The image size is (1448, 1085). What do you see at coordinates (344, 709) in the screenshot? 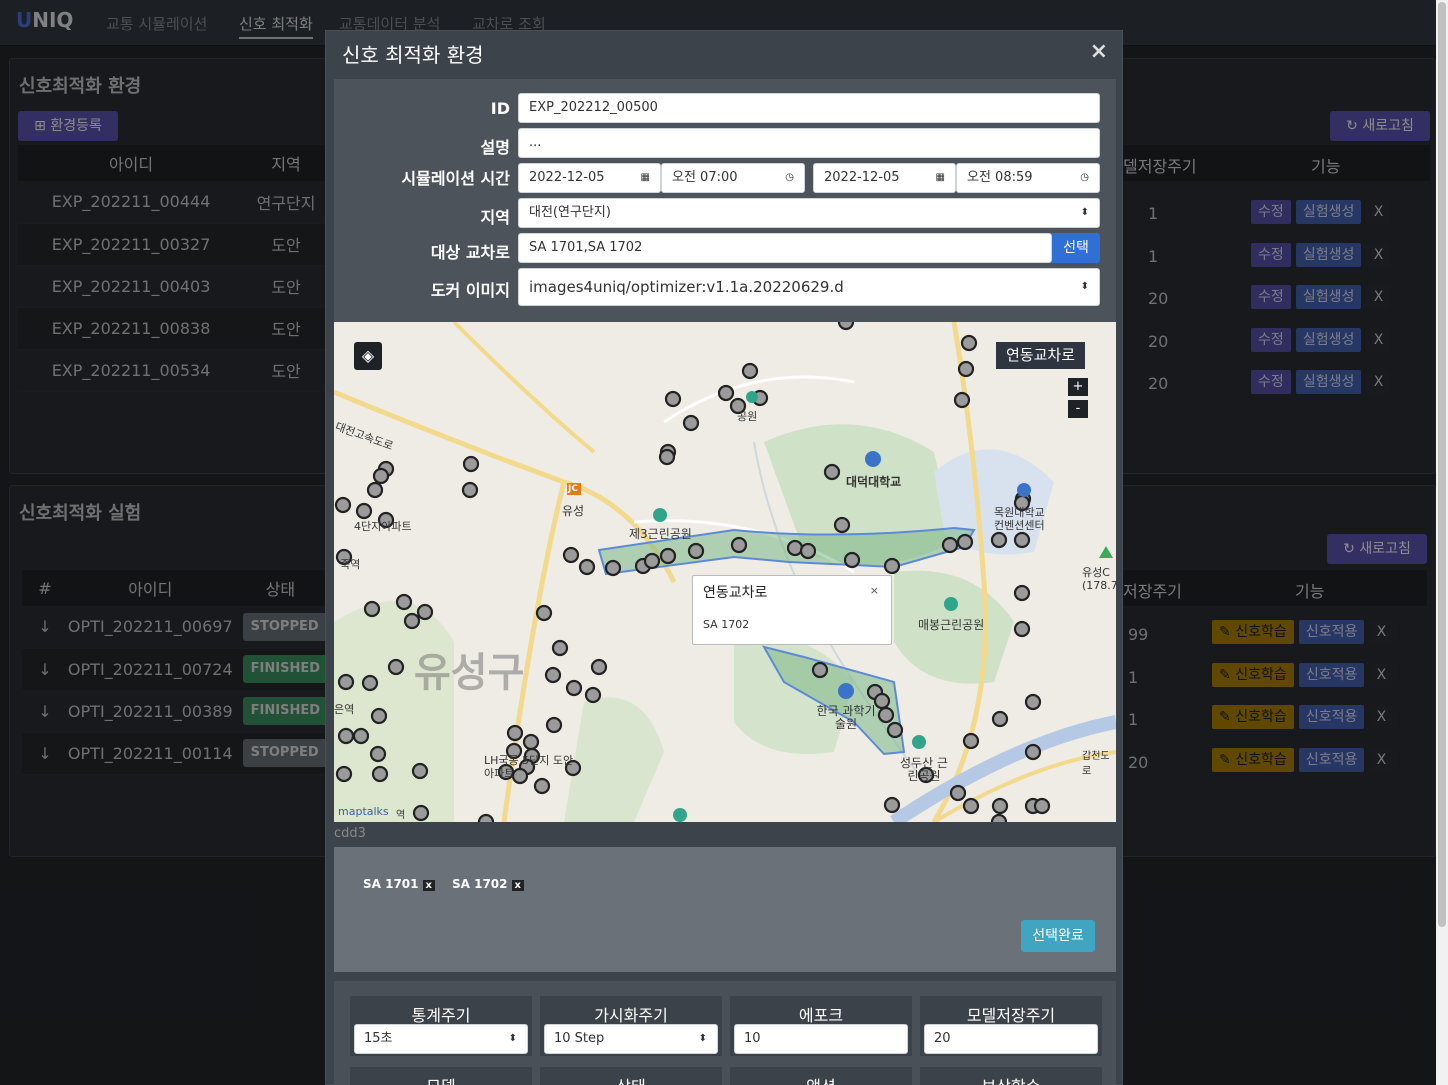
I see `map-label: 은역` at bounding box center [344, 709].